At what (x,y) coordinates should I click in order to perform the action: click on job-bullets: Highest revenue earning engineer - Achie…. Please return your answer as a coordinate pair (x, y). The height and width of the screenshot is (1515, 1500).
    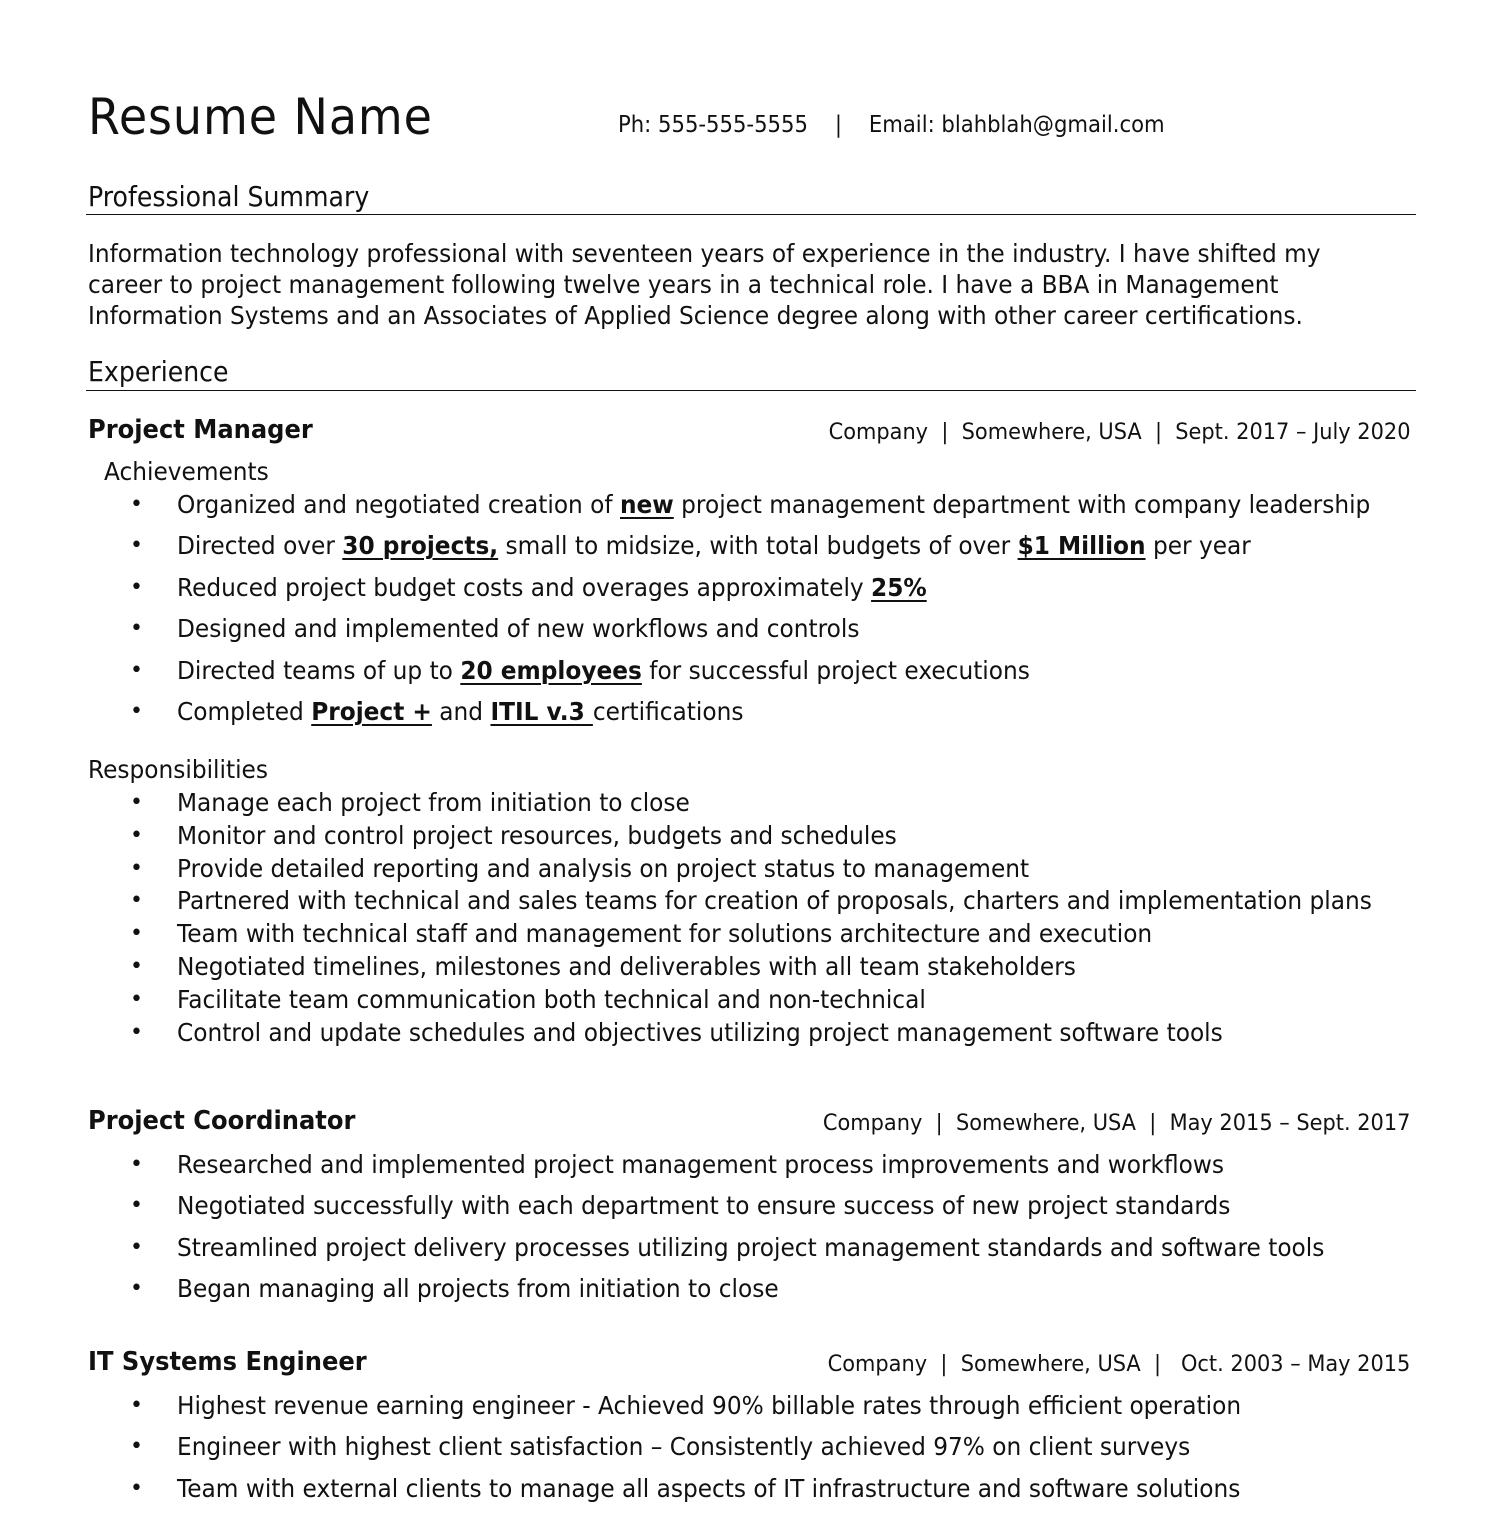
    Looking at the image, I should click on (660, 1453).